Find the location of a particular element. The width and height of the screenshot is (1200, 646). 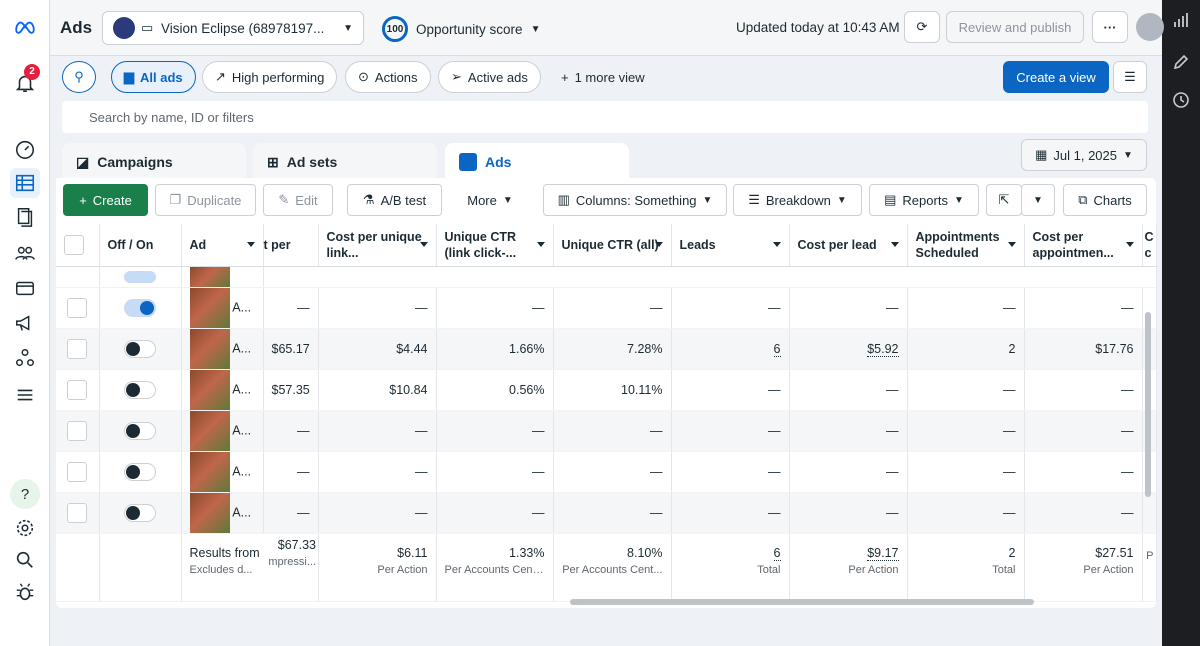

history-clock-icon is located at coordinates (1181, 100).